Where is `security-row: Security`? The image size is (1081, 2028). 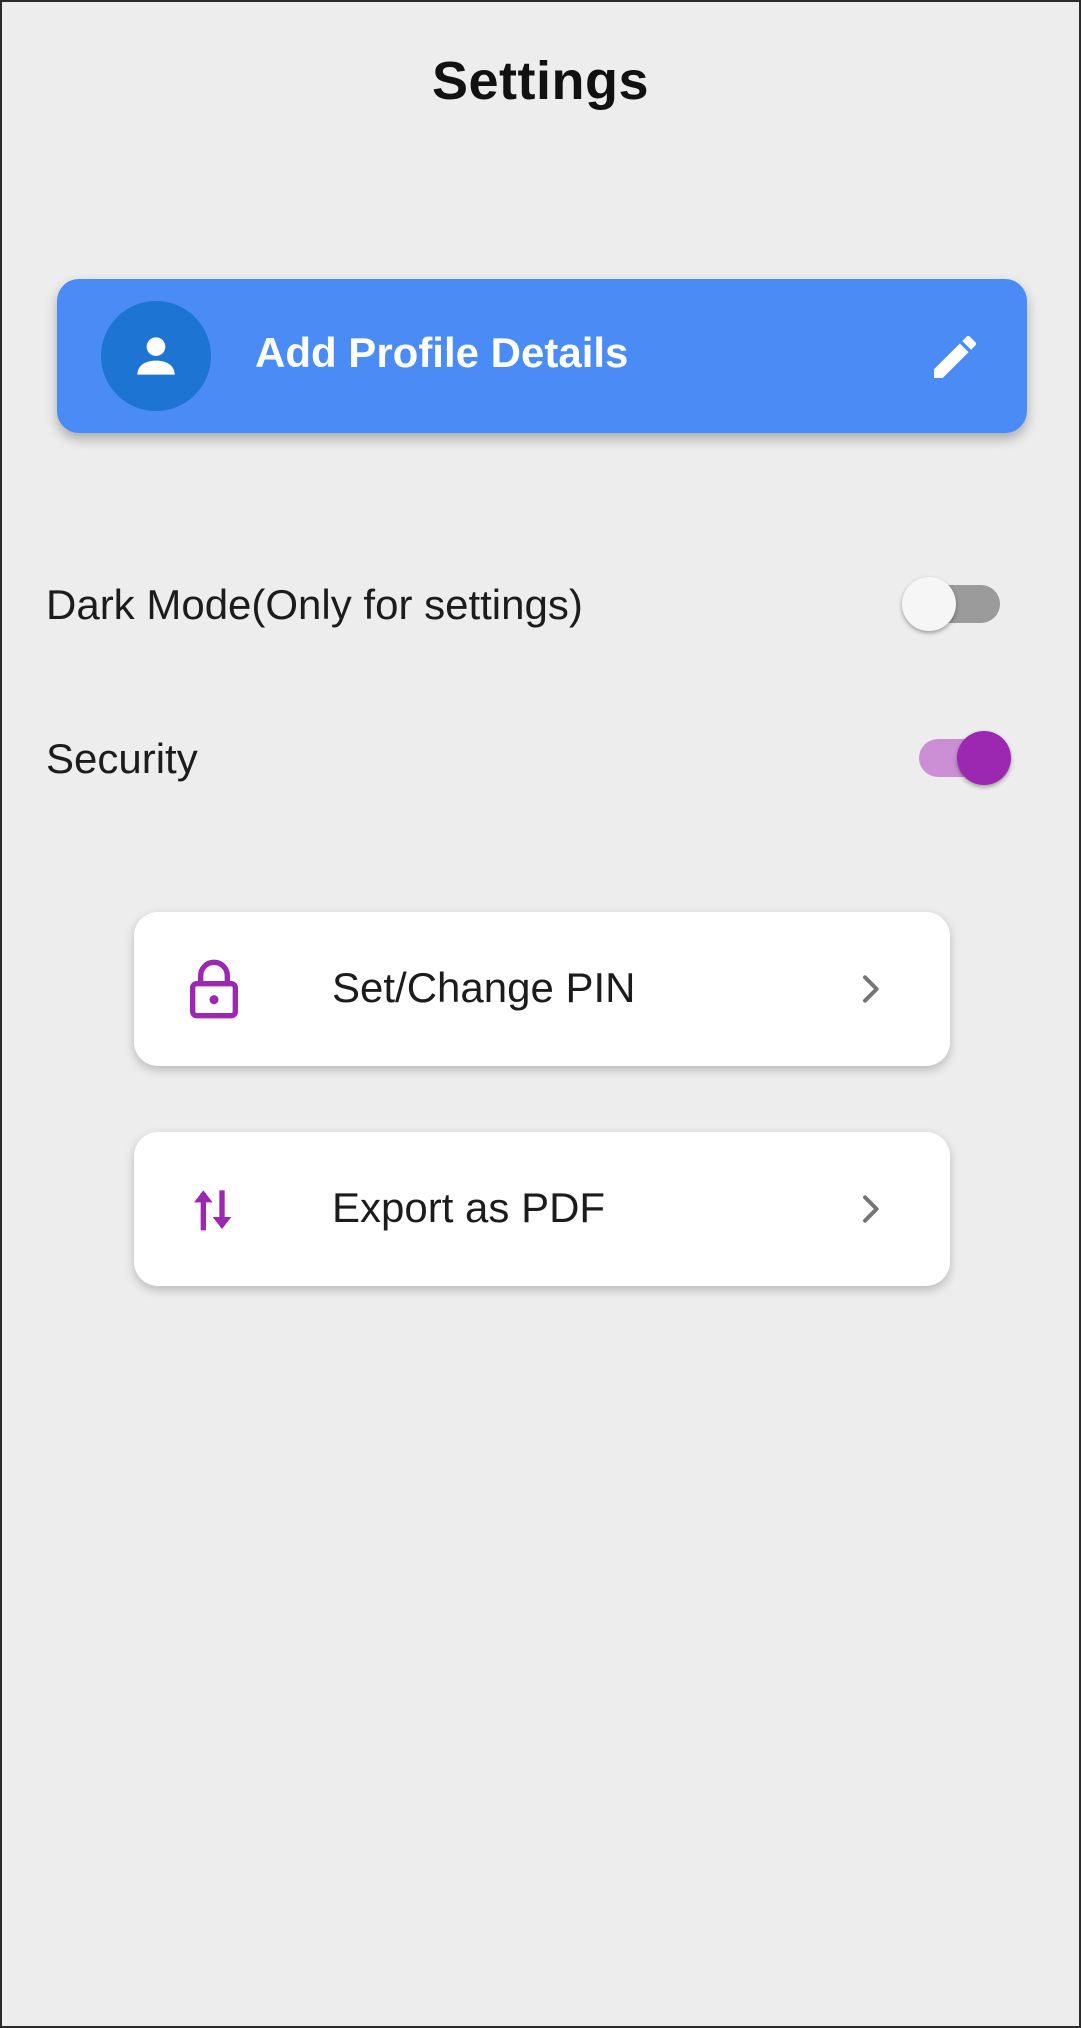 security-row: Security is located at coordinates (531, 757).